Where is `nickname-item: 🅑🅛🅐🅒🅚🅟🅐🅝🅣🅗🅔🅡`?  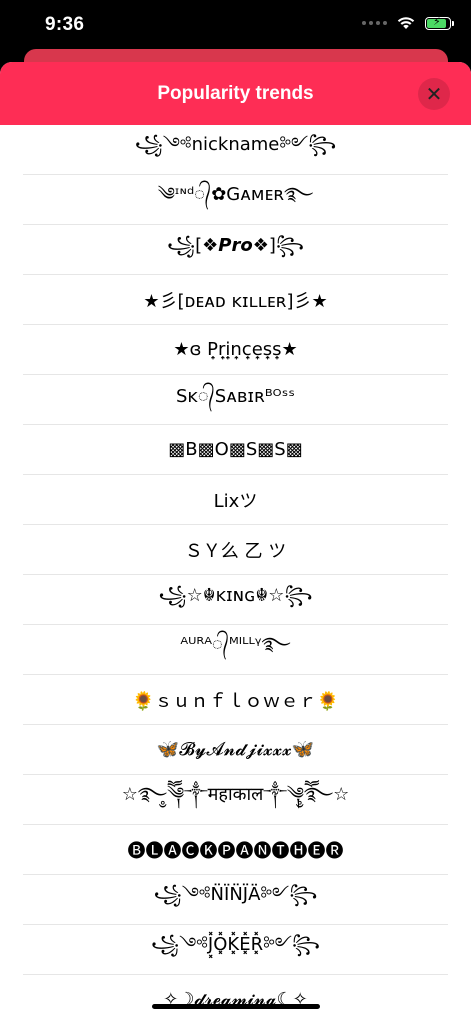
nickname-item: 🅑🅛🅐🅒🅚🅟🅐🅝🅣🅗🅔🅡 is located at coordinates (235, 850).